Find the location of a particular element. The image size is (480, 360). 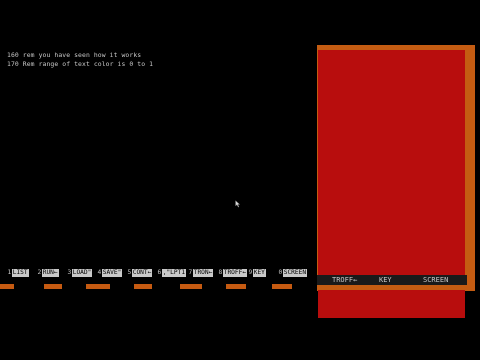

fkey-label-list: LIST is located at coordinates (20, 273).